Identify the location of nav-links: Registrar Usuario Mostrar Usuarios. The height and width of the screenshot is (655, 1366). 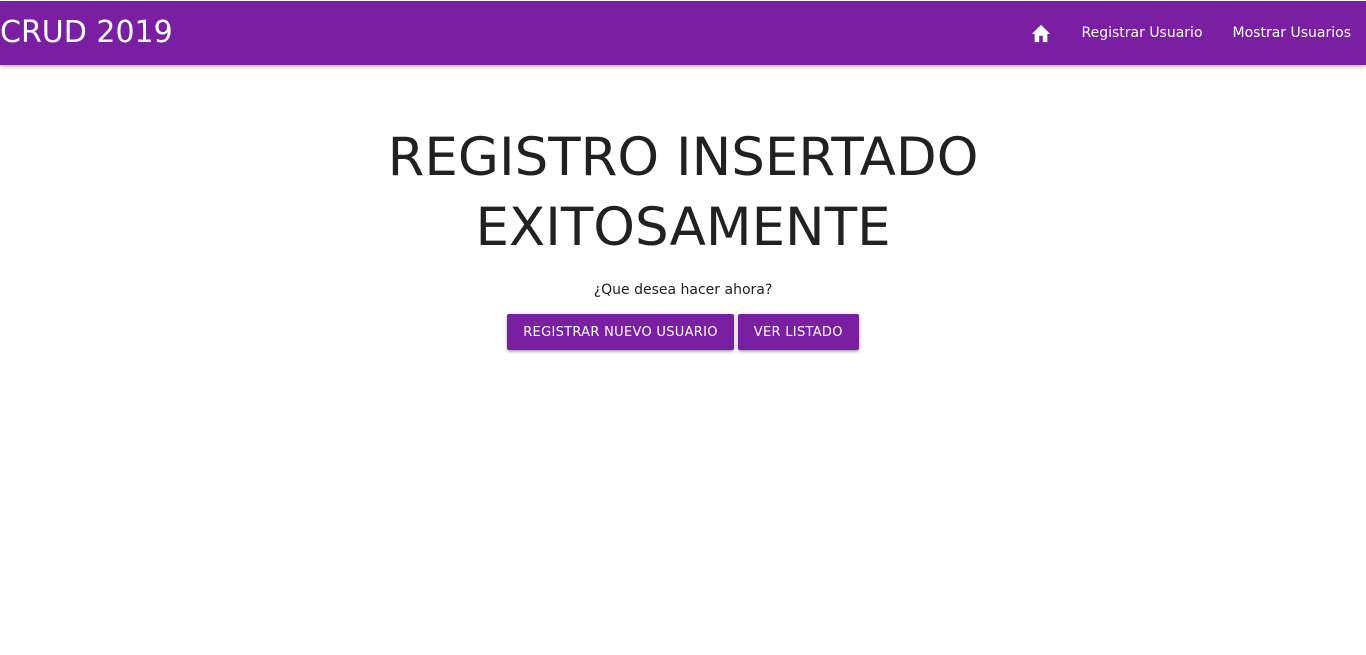
(1190, 33).